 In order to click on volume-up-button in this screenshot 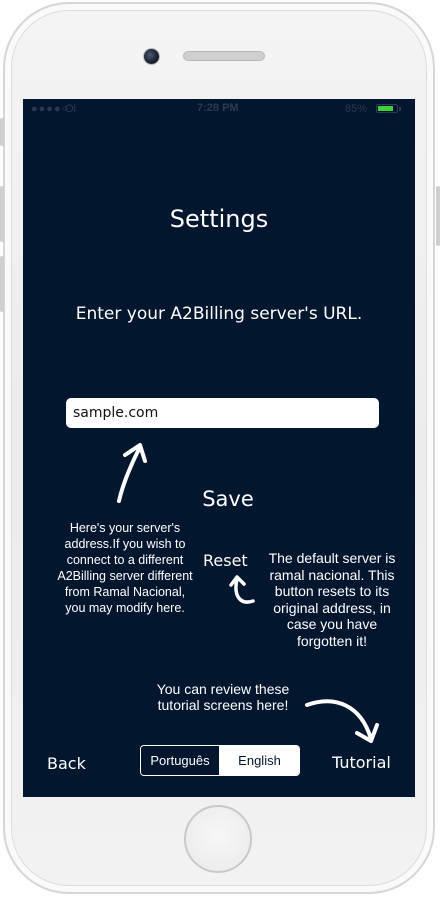, I will do `click(2, 214)`.